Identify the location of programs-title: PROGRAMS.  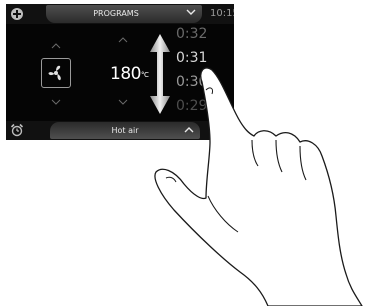
(116, 13).